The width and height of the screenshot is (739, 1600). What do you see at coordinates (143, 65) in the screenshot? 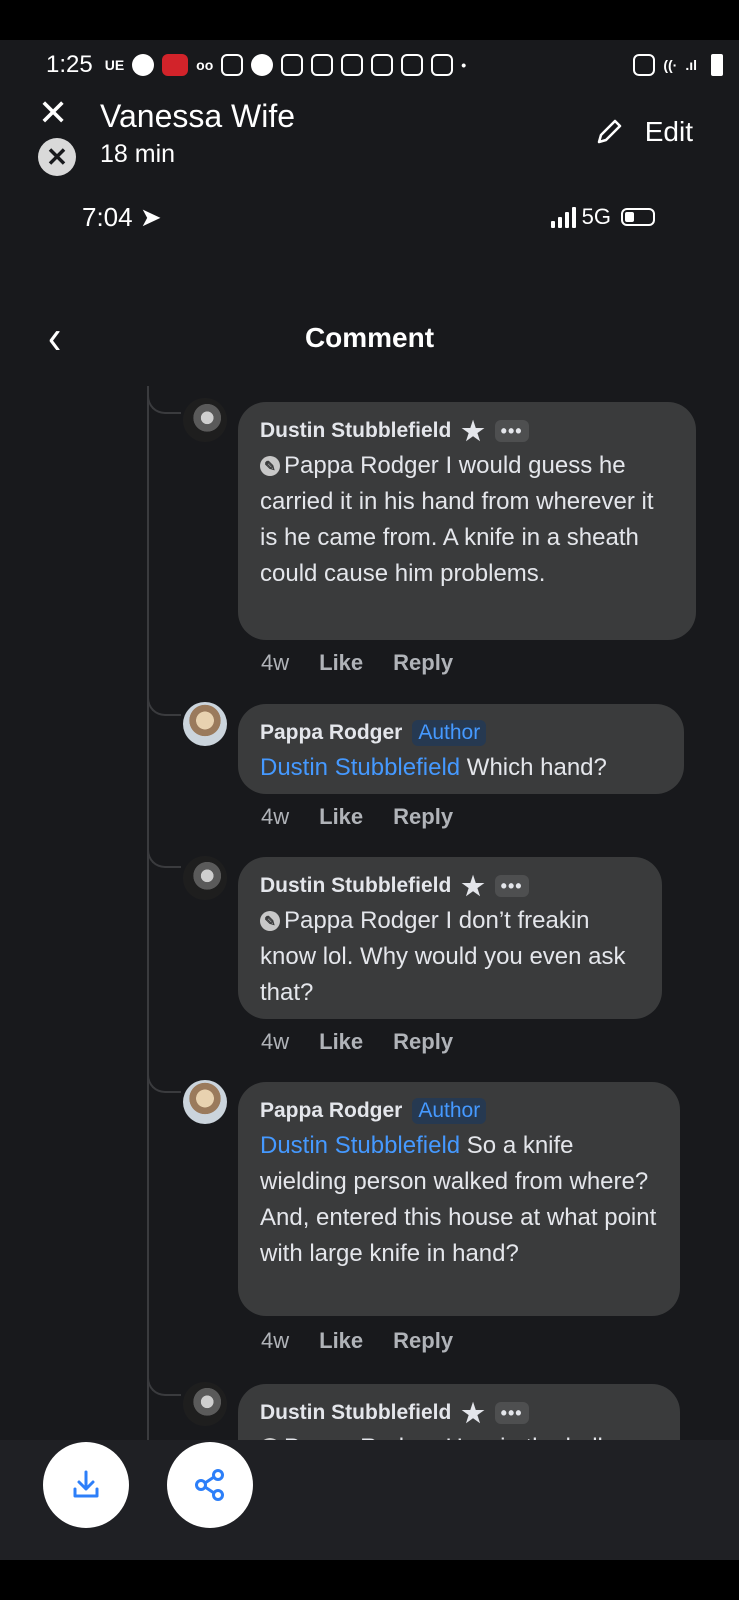
I see `messenger-icon` at bounding box center [143, 65].